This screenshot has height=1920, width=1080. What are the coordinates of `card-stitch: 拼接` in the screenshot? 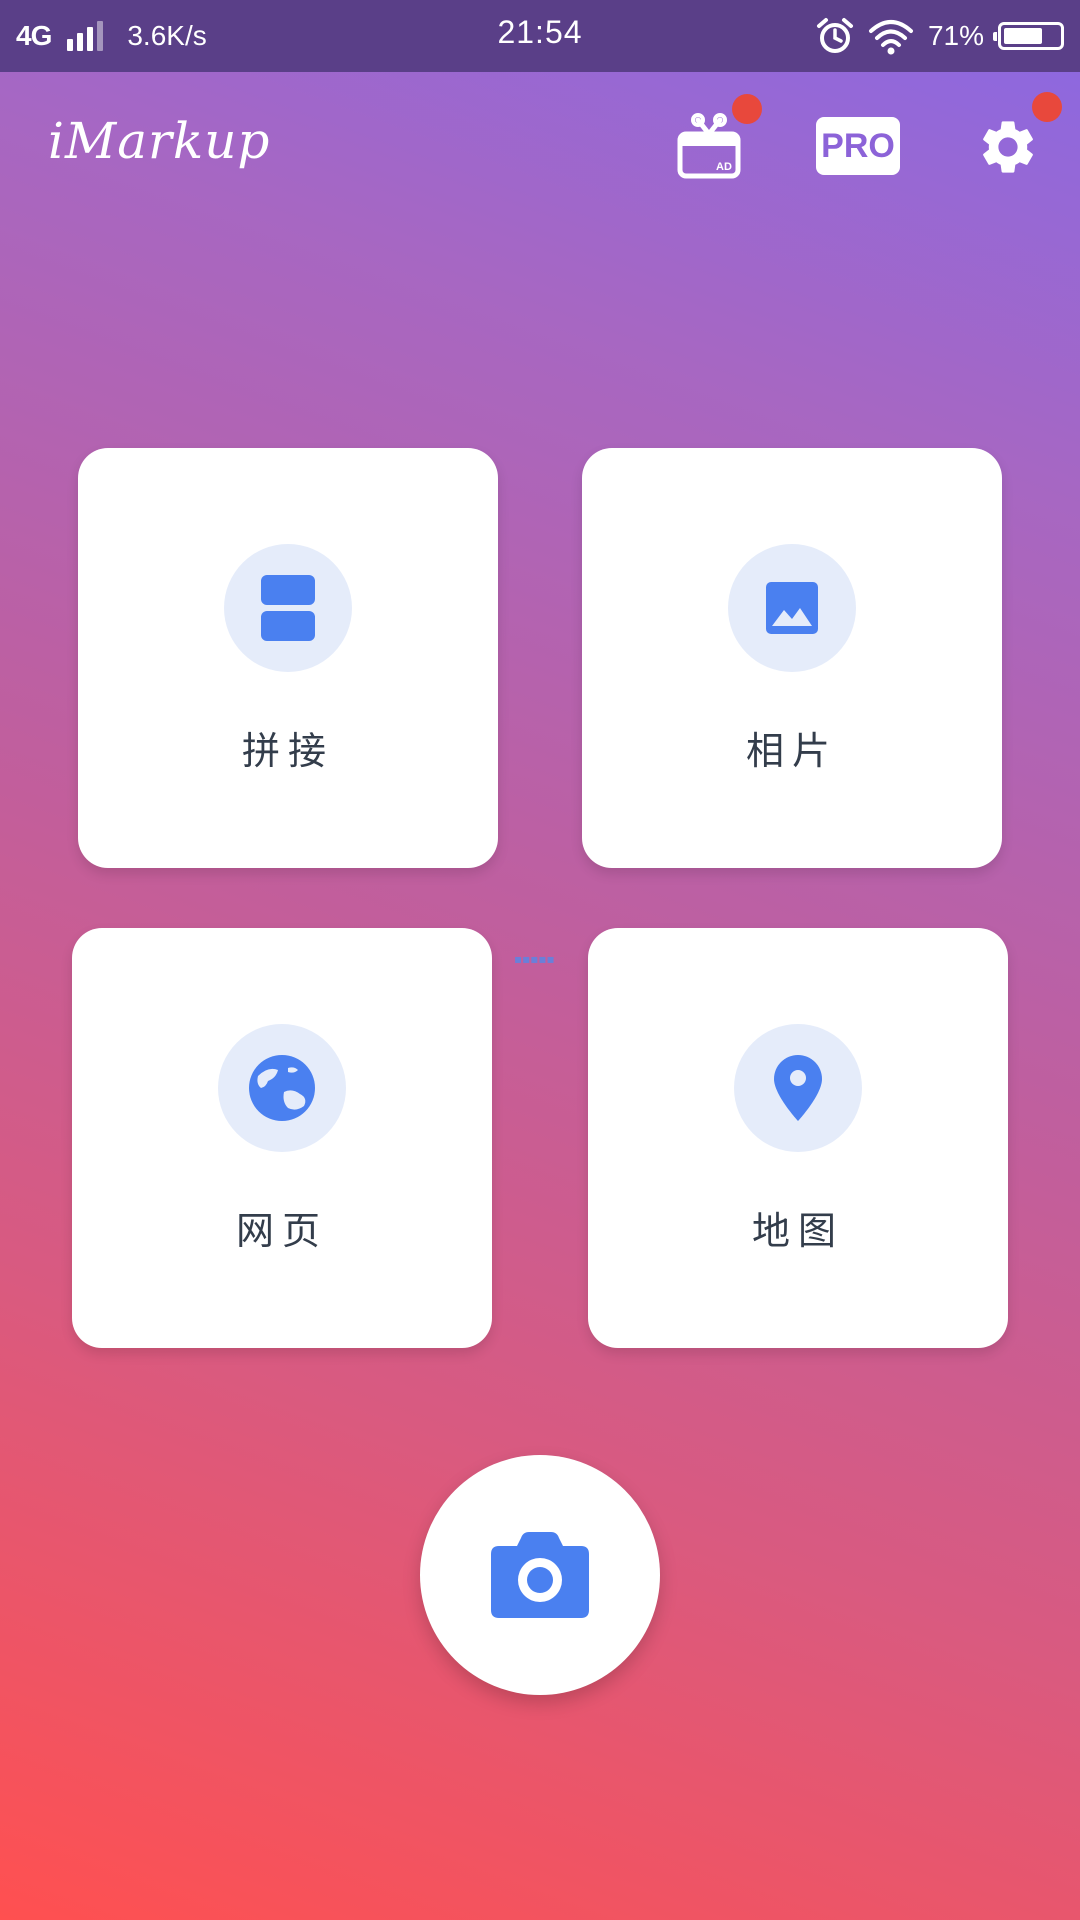 It's located at (288, 658).